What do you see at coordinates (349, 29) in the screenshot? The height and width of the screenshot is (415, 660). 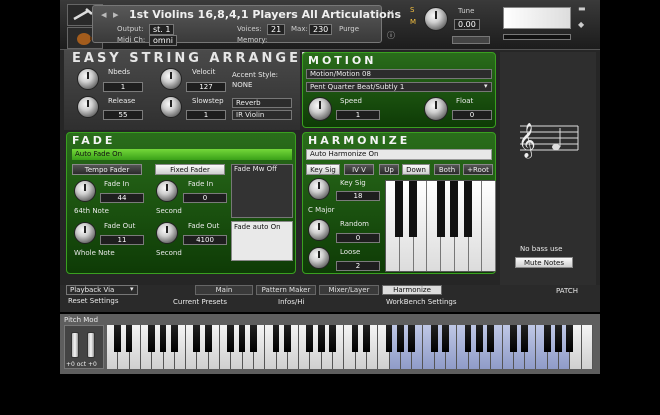 I see `purge-button: Purge` at bounding box center [349, 29].